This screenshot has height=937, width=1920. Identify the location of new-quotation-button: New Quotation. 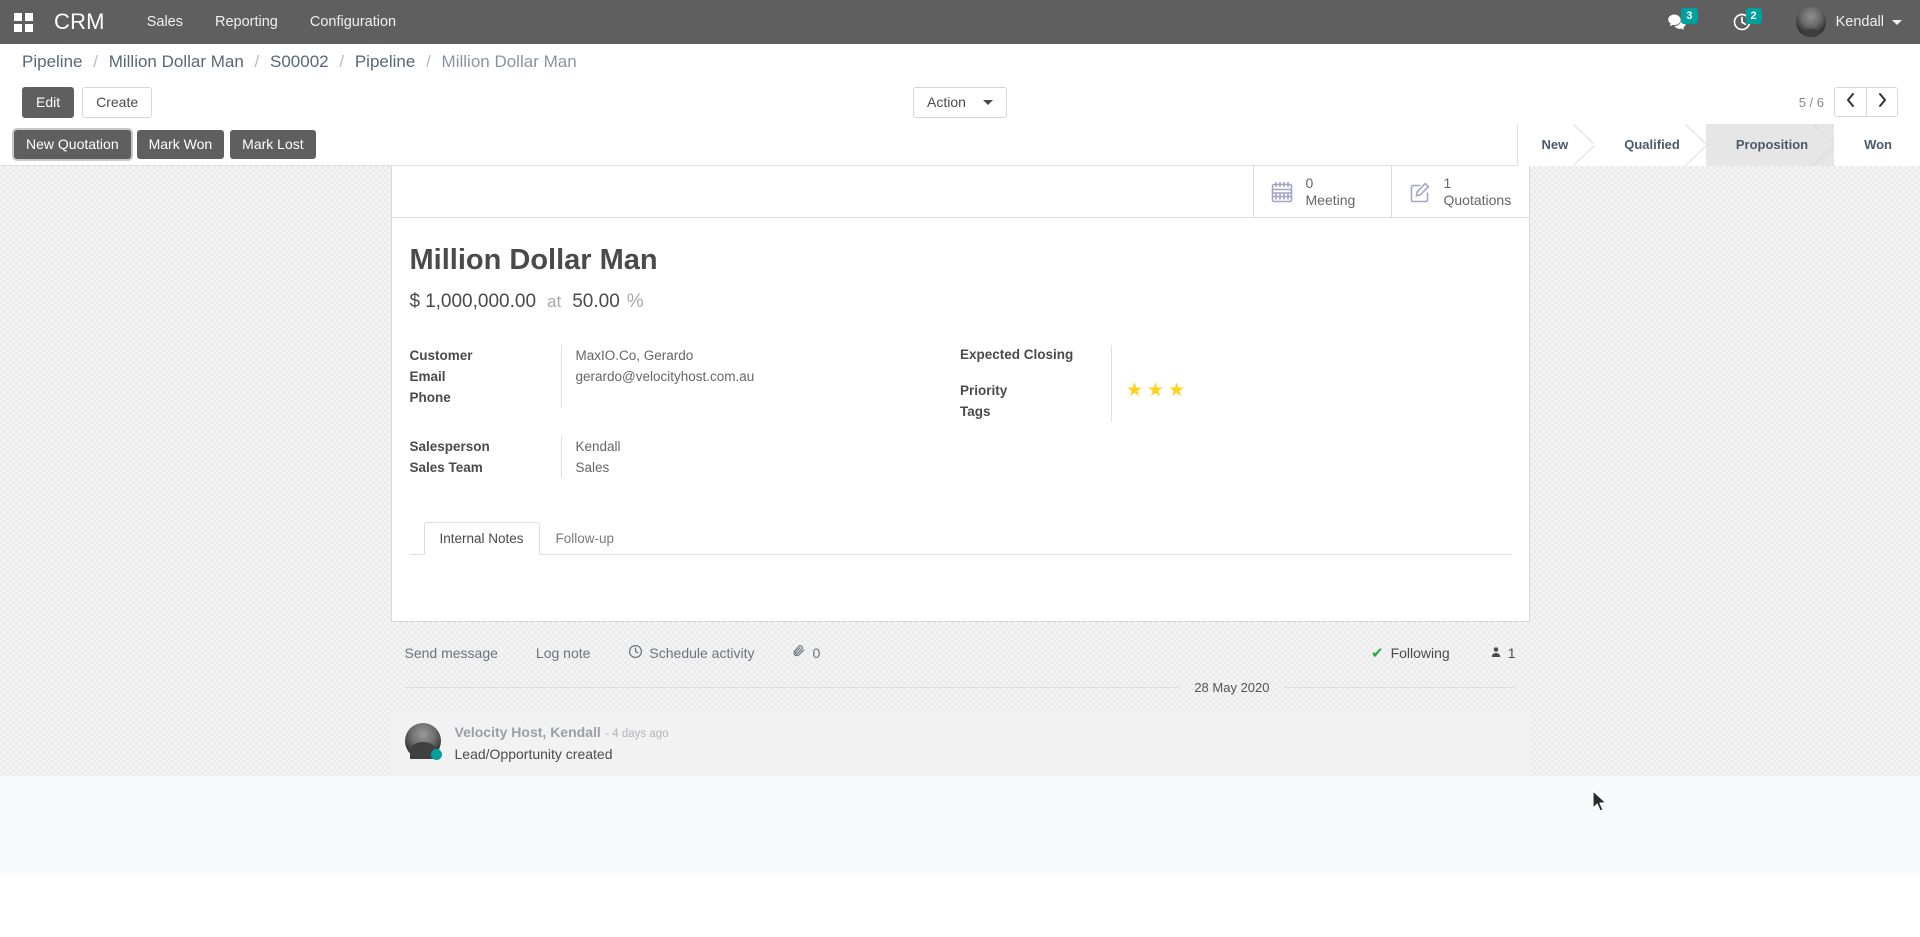
(72, 144).